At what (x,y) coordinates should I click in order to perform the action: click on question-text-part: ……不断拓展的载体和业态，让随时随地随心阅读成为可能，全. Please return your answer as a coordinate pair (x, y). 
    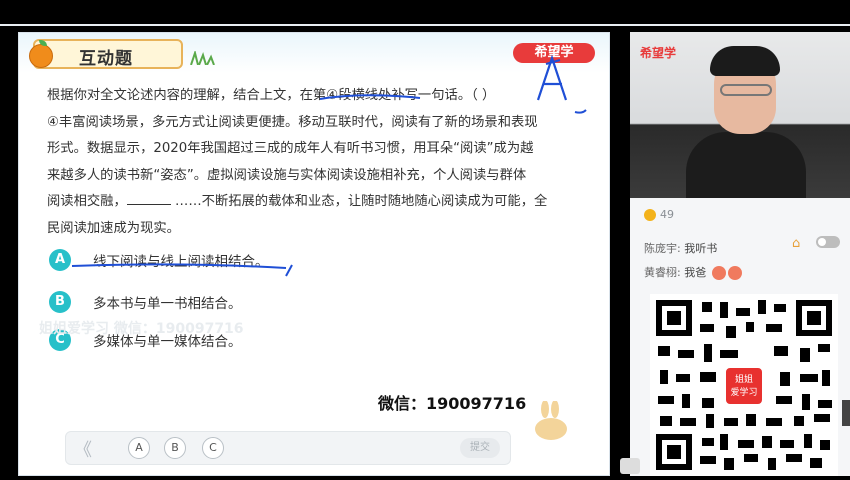
    Looking at the image, I should click on (361, 201).